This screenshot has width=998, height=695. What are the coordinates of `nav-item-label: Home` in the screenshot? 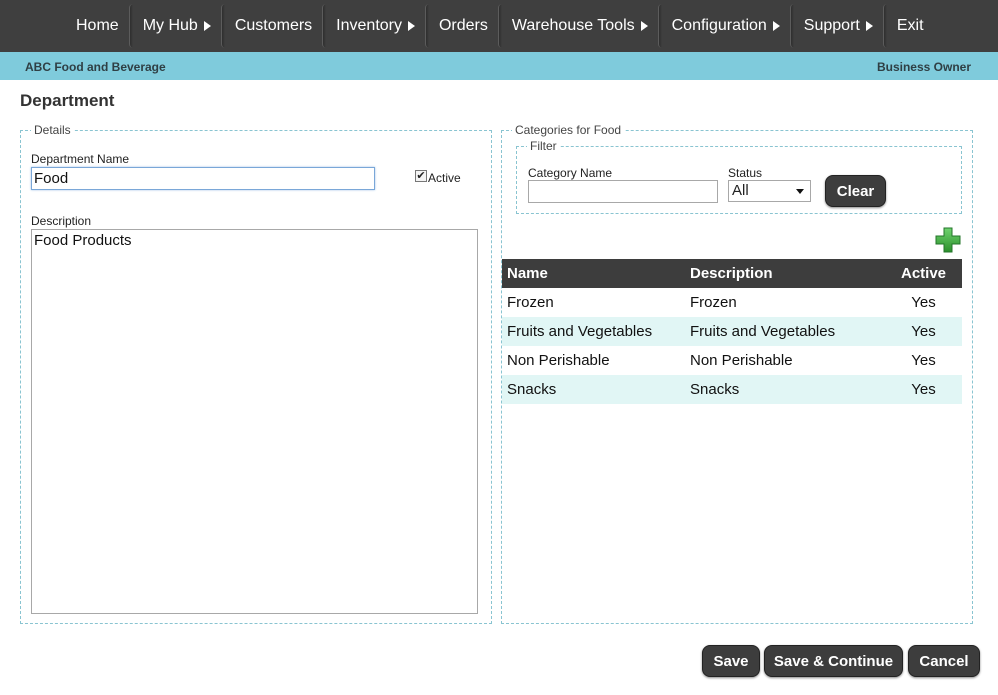 It's located at (97, 25).